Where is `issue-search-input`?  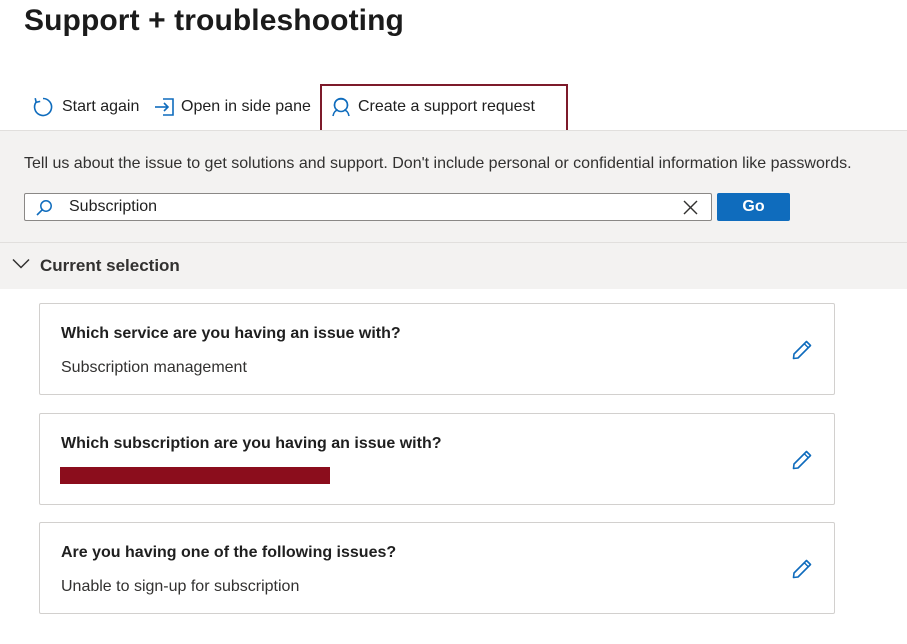 issue-search-input is located at coordinates (369, 207).